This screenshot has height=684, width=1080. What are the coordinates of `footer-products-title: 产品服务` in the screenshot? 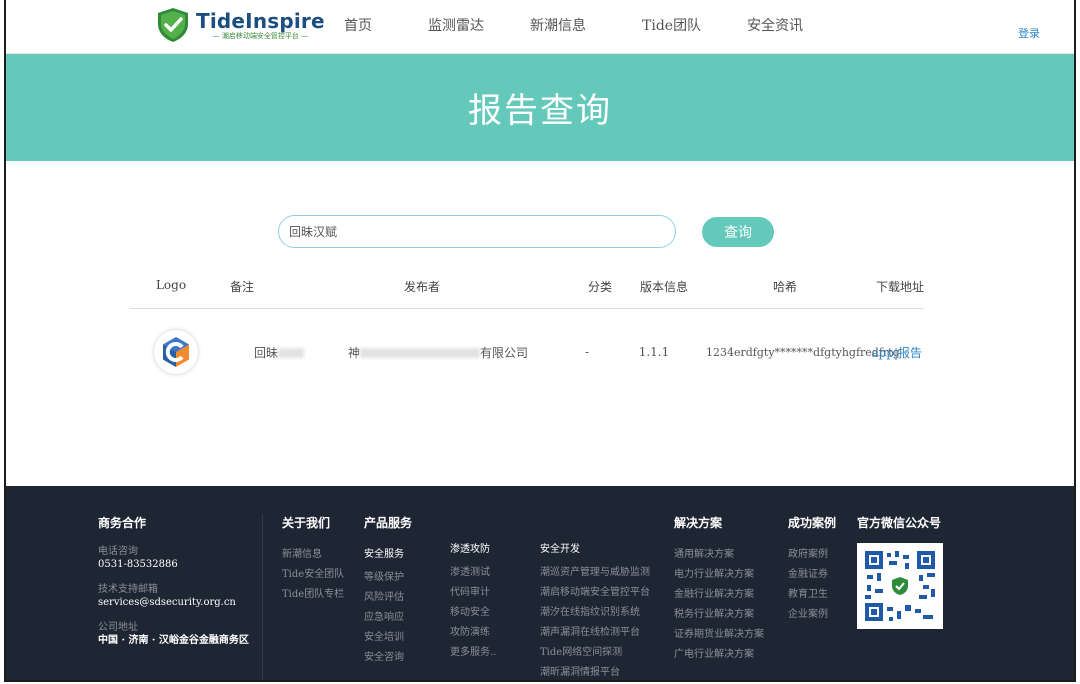 It's located at (388, 523).